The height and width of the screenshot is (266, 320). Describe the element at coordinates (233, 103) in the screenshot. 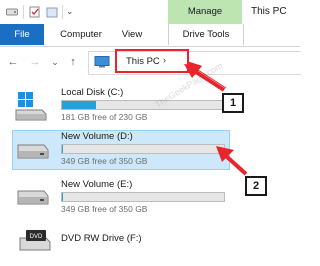

I see `callout-1: 1` at that location.